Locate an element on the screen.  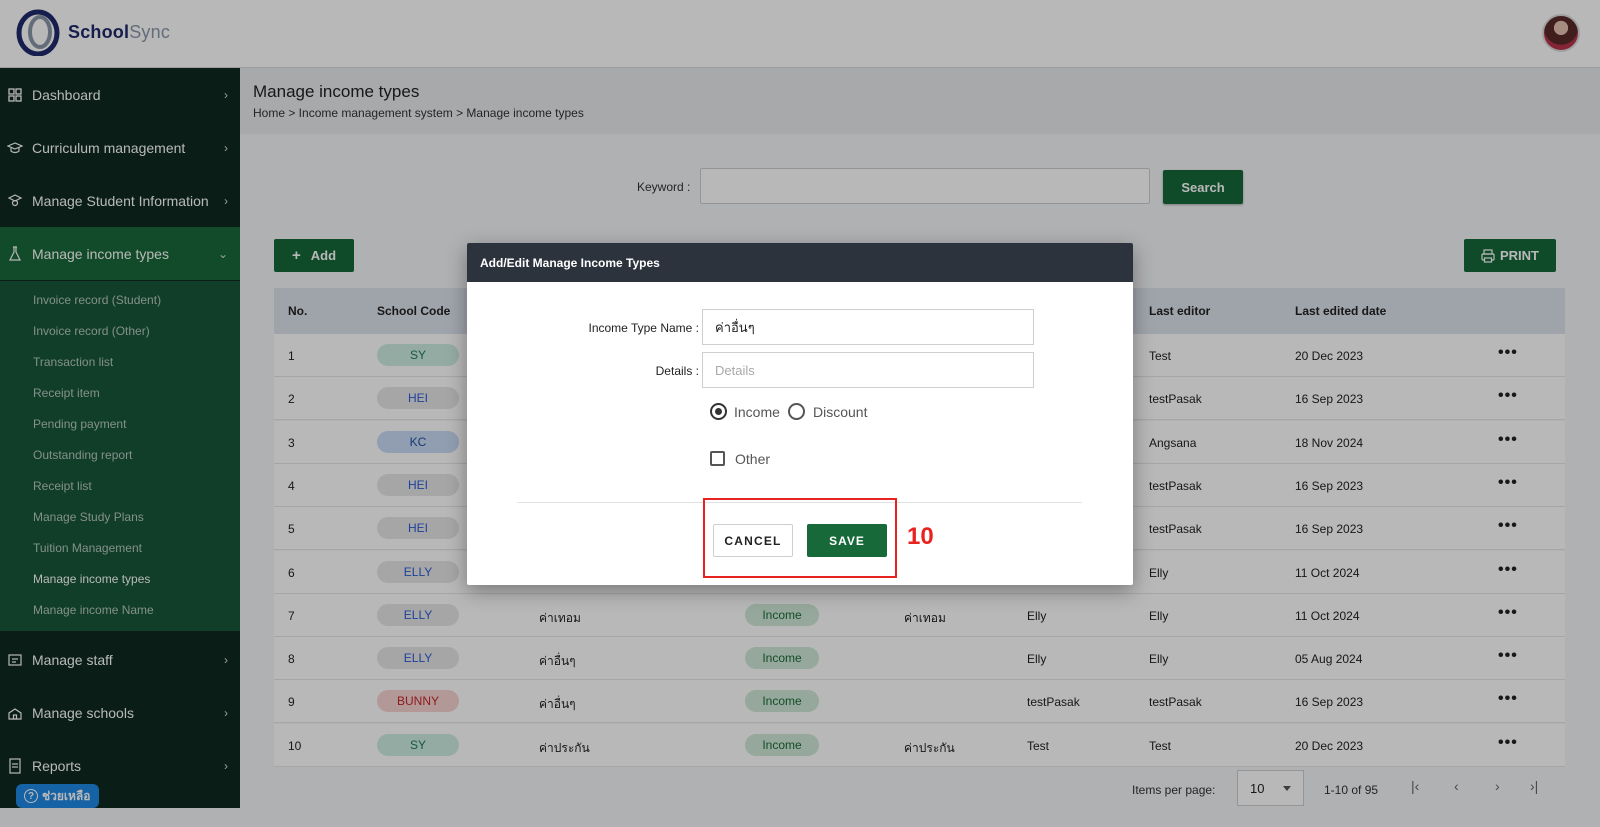
income-radio is located at coordinates (718, 411).